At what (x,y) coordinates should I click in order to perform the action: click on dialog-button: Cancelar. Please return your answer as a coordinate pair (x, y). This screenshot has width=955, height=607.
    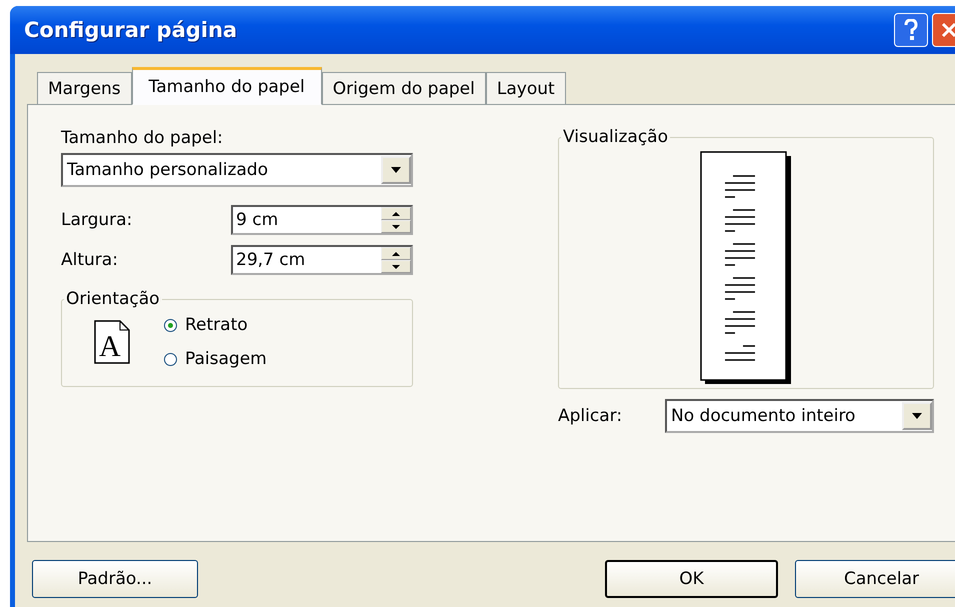
    Looking at the image, I should click on (875, 579).